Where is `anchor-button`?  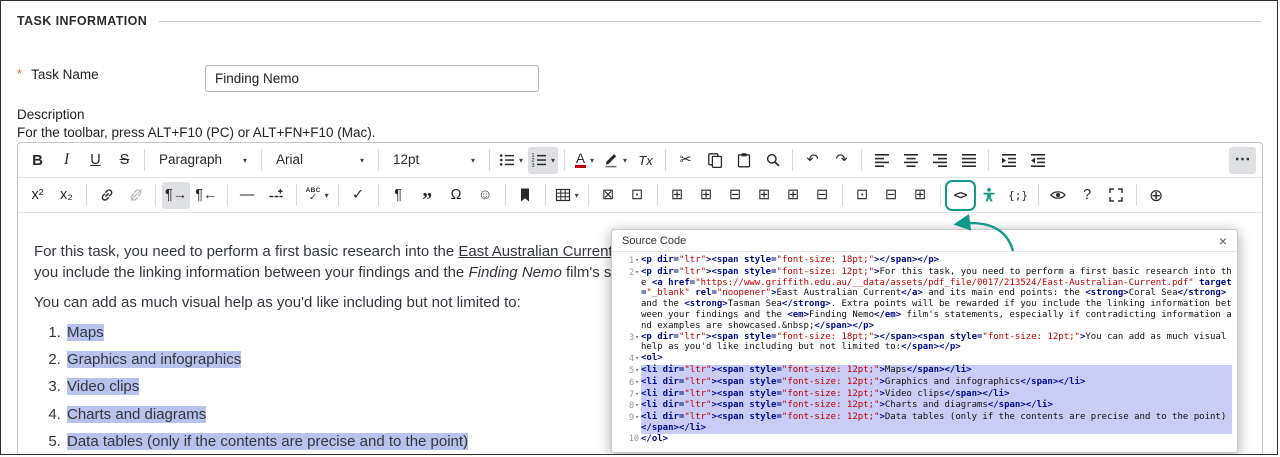
anchor-button is located at coordinates (525, 195).